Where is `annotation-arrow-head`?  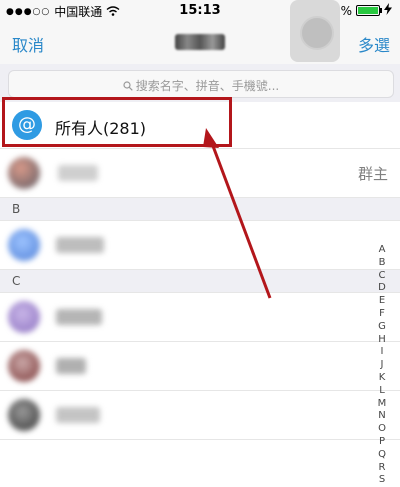
annotation-arrow-head is located at coordinates (211, 138).